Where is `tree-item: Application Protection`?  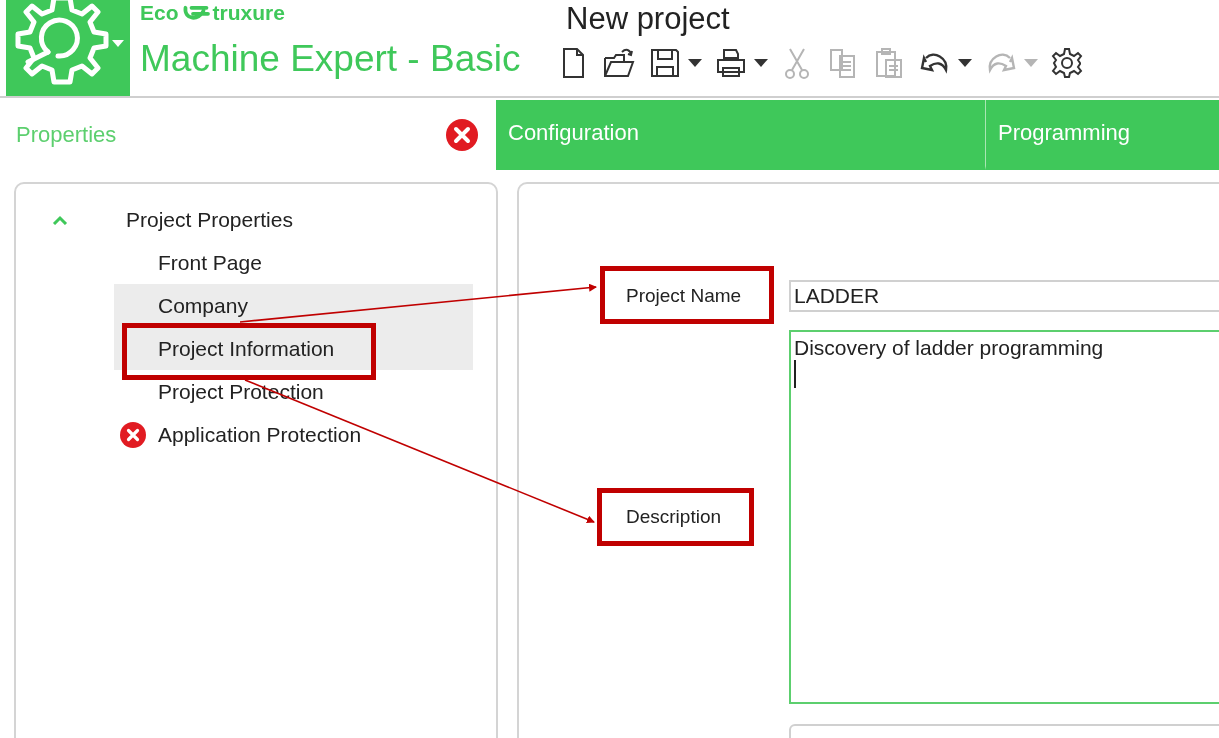
tree-item: Application Protection is located at coordinates (293, 434).